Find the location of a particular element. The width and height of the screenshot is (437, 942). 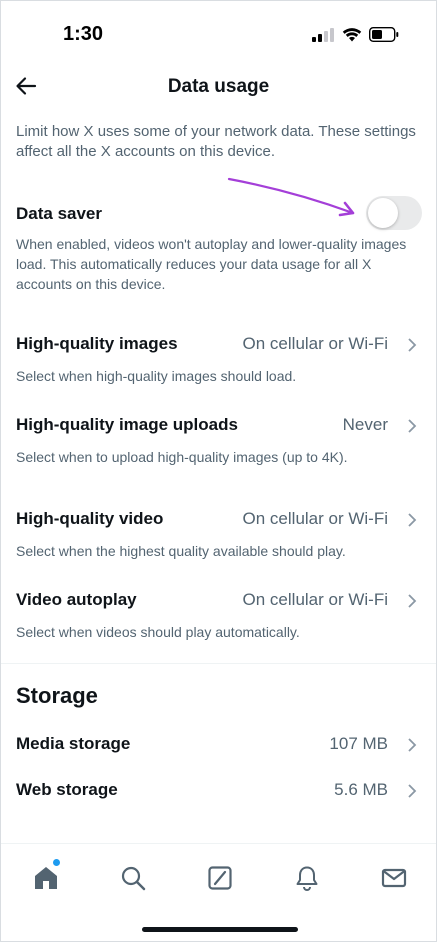

search-icon is located at coordinates (133, 878).